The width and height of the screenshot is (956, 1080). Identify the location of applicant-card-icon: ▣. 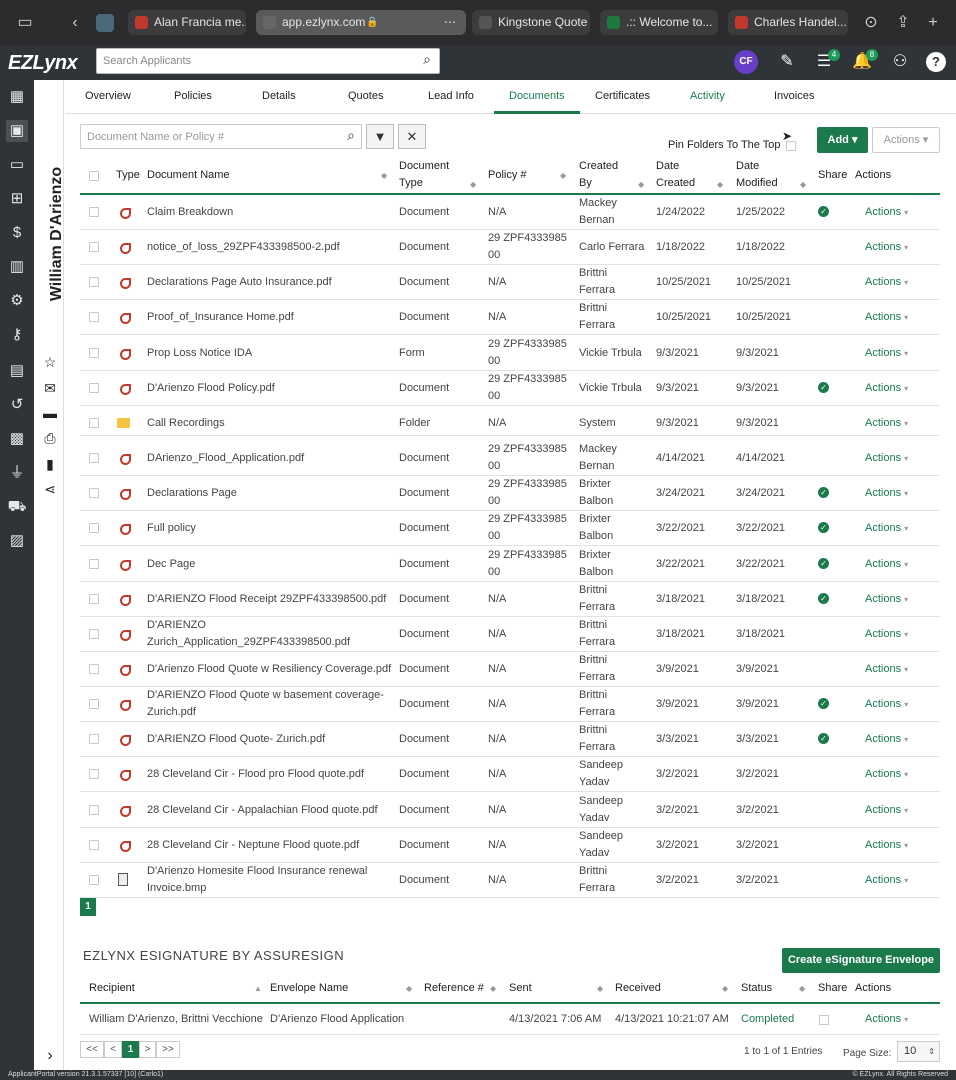
(17, 131).